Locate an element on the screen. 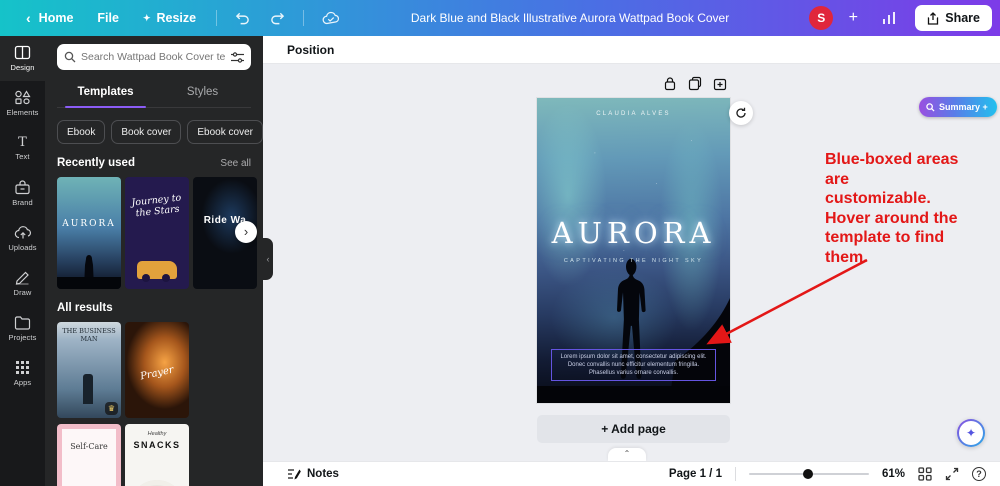  file-label: File is located at coordinates (108, 18).